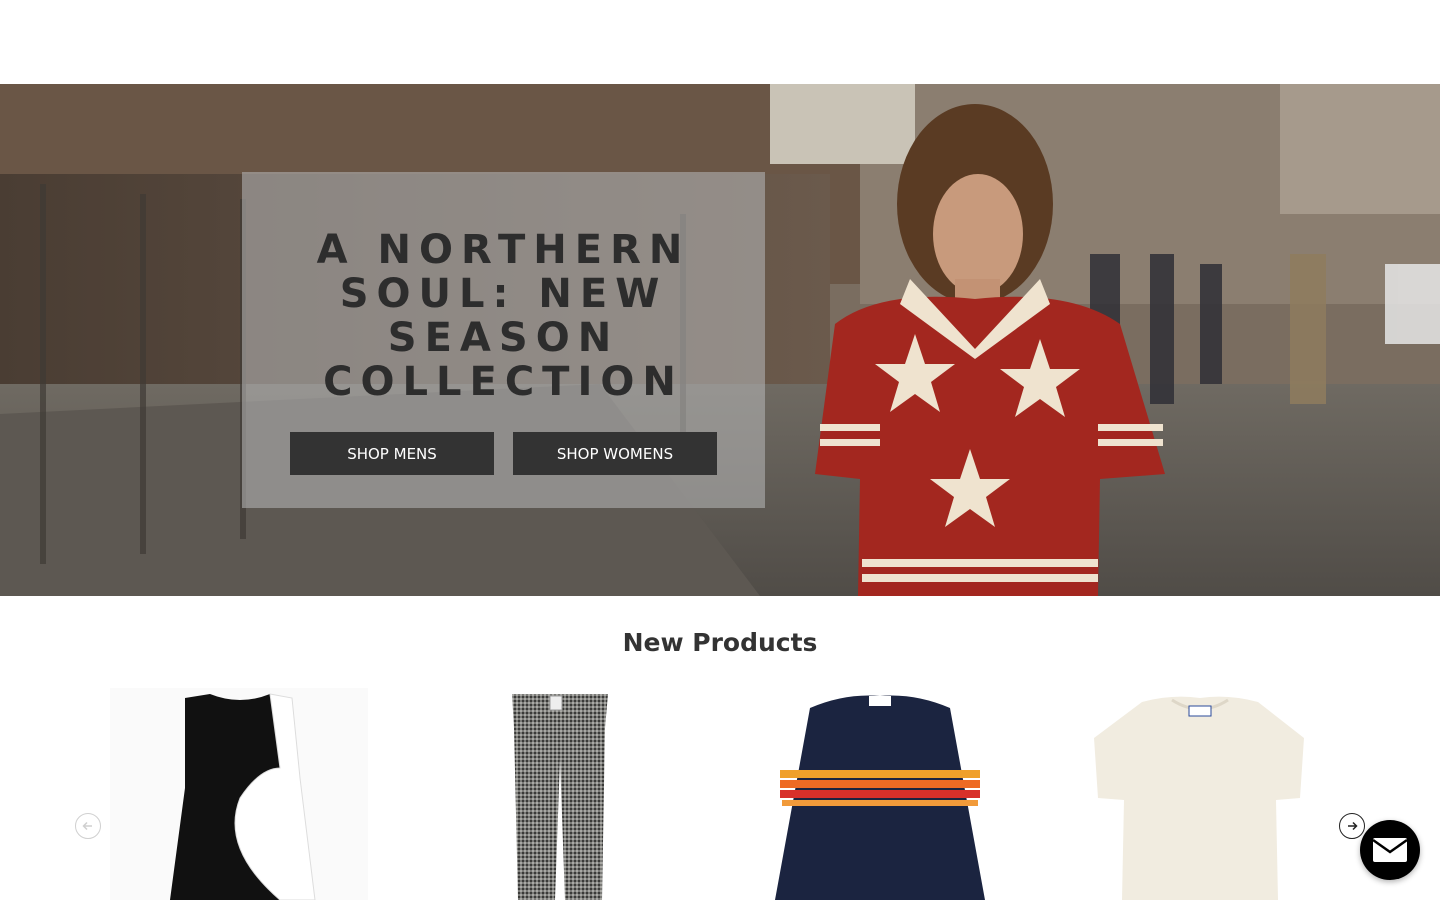 The width and height of the screenshot is (1440, 900). I want to click on navy-striped-knit-jumper-image, so click(879, 794).